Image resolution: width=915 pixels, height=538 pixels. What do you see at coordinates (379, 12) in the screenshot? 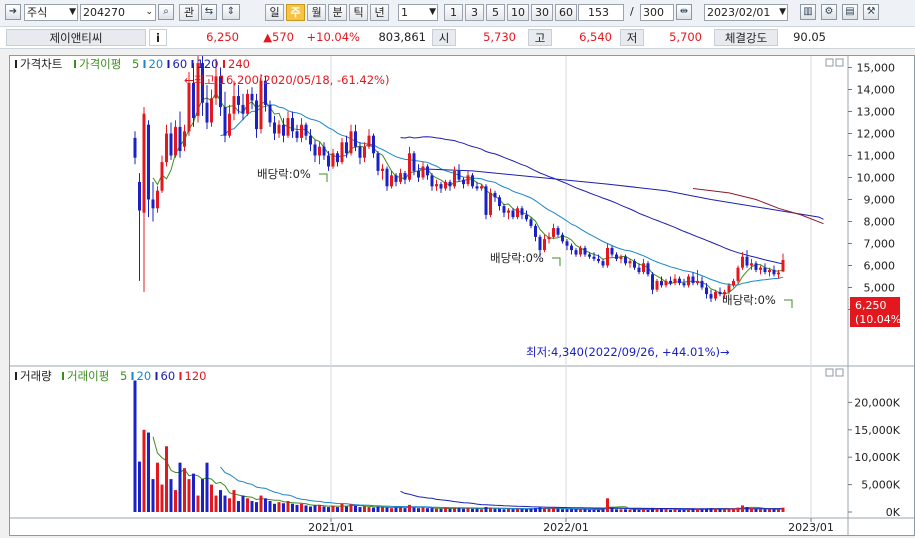
I see `period-button-5: 년` at bounding box center [379, 12].